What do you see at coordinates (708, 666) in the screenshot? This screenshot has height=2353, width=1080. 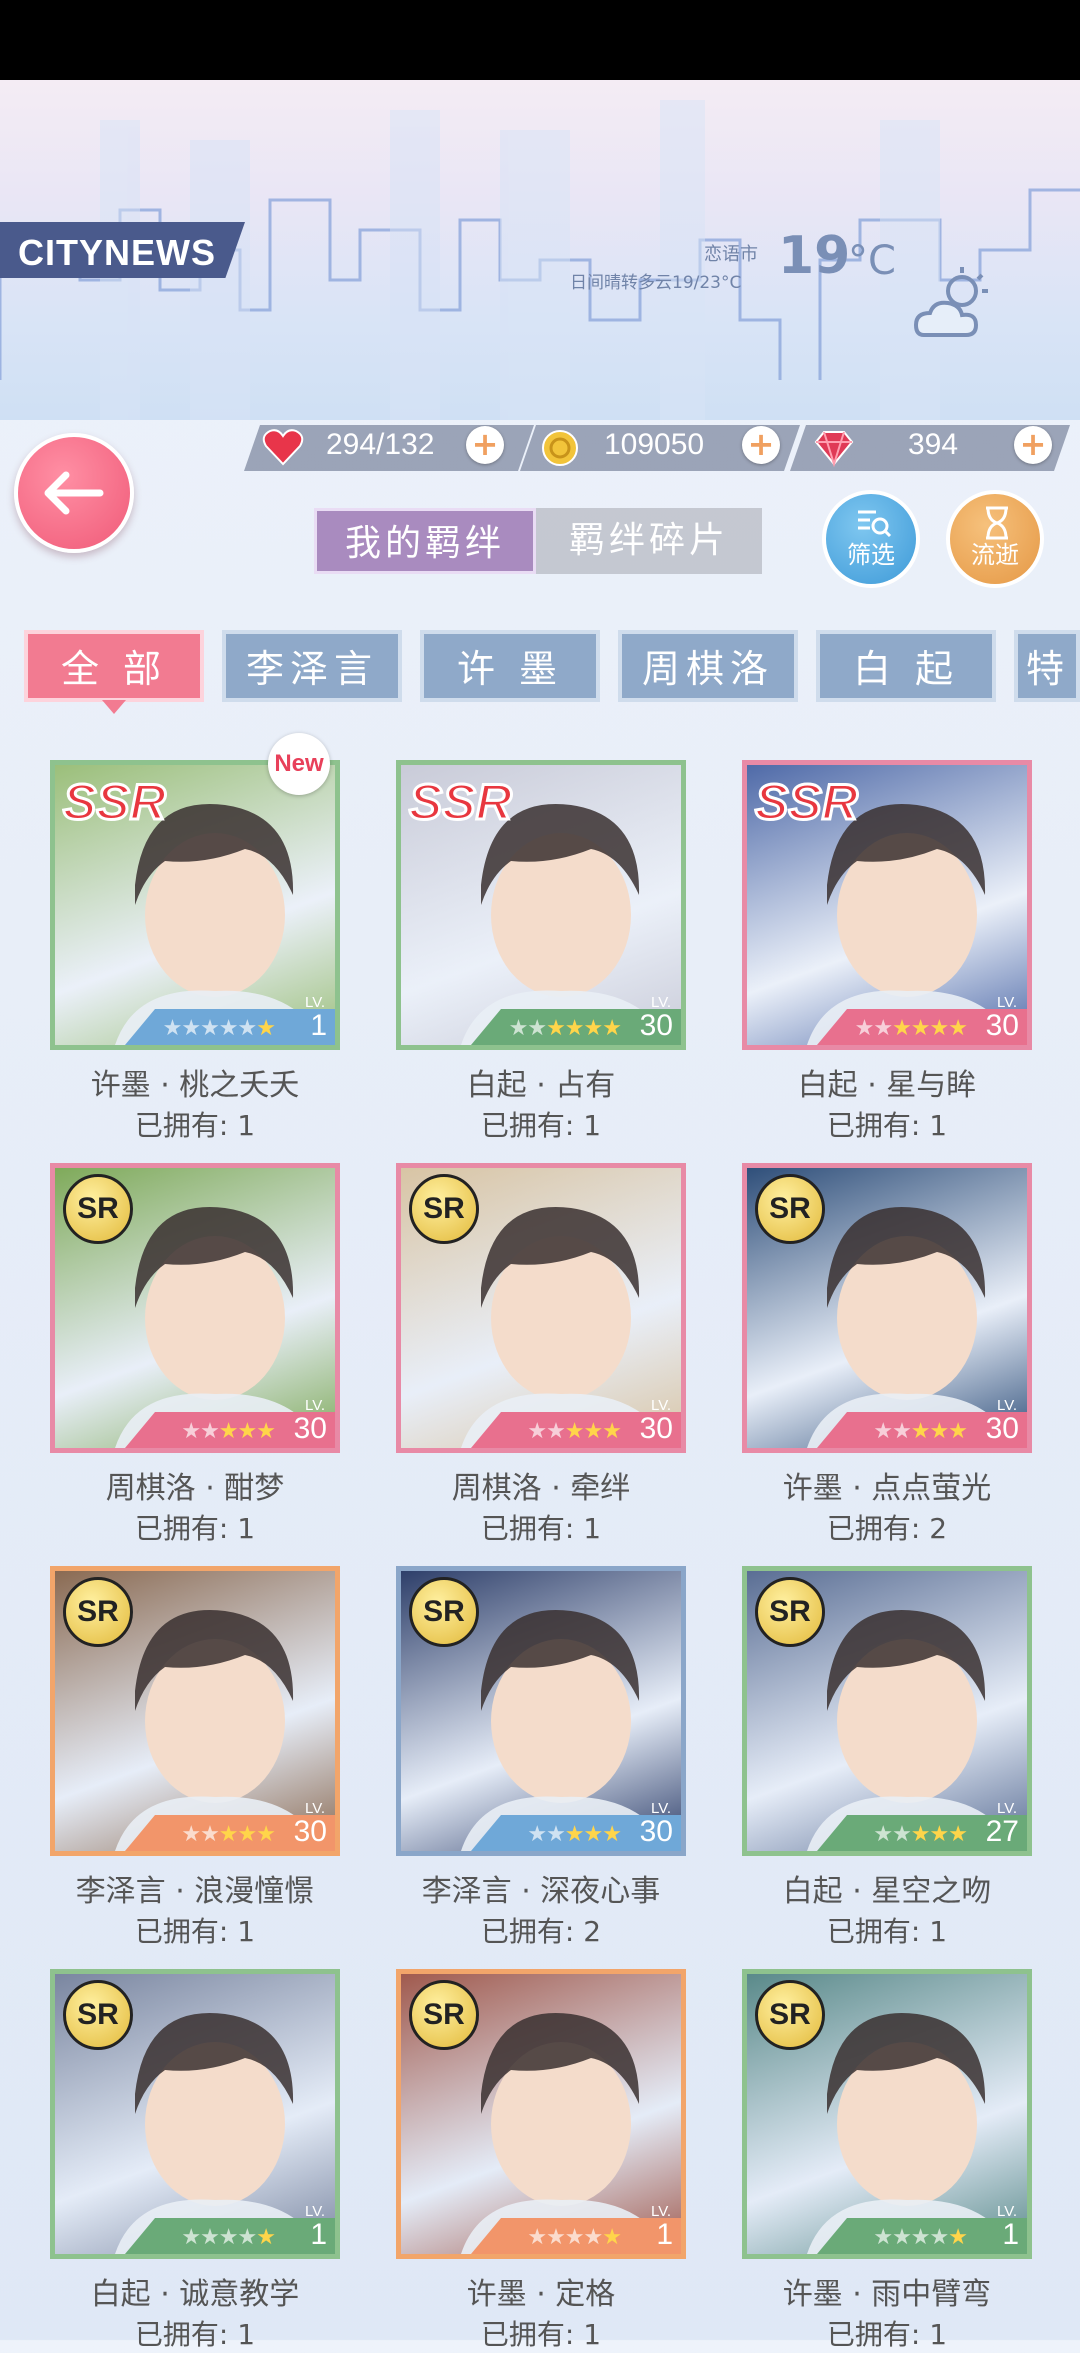 I see `category-zhou-qiluo: 周棋洛` at bounding box center [708, 666].